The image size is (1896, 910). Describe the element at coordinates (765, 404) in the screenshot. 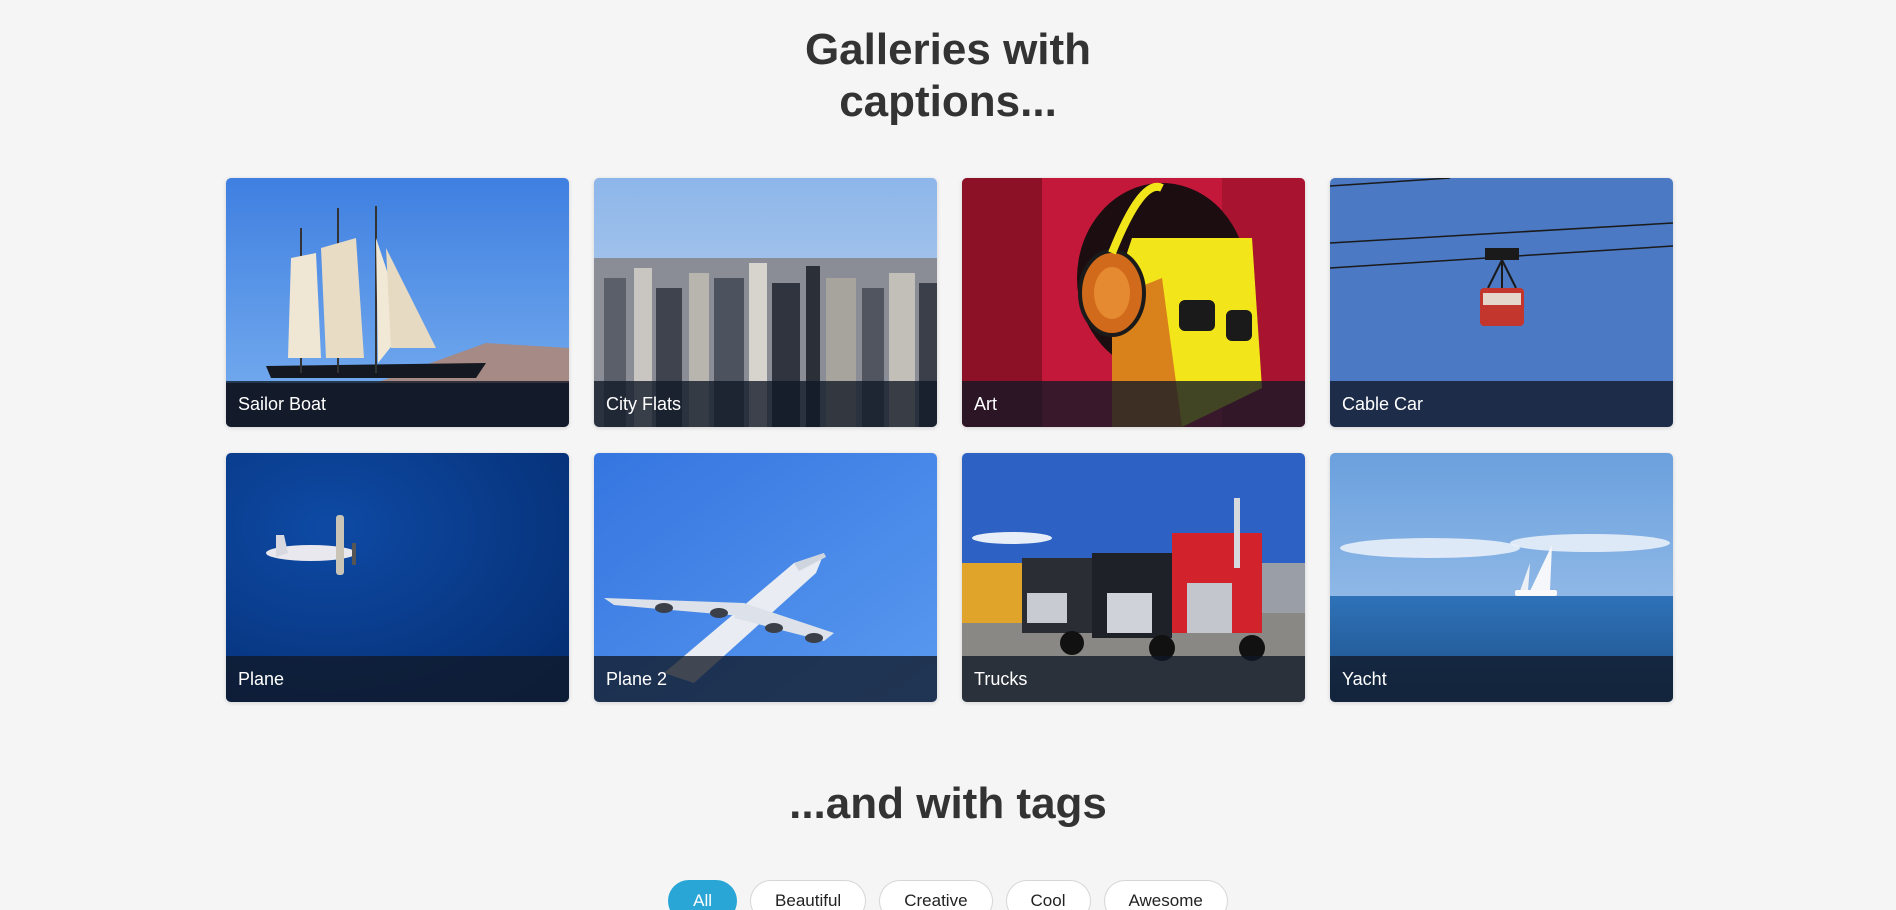

I see `caption: City Flats` at that location.